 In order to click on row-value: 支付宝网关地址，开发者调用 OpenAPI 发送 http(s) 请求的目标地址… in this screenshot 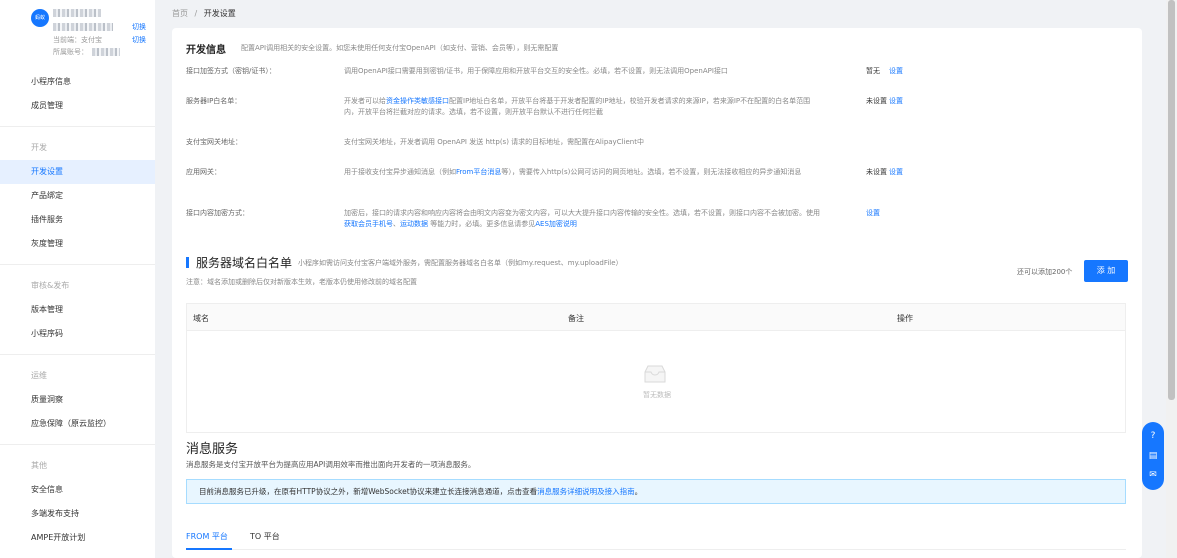, I will do `click(494, 142)`.